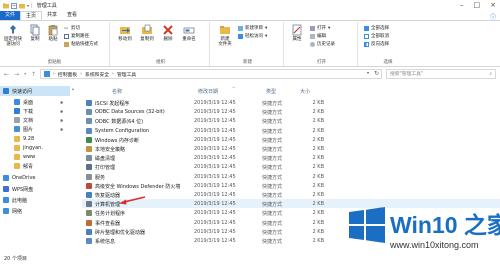  Describe the element at coordinates (112, 104) in the screenshot. I see `file-name: iSCSI 发起程序` at that location.